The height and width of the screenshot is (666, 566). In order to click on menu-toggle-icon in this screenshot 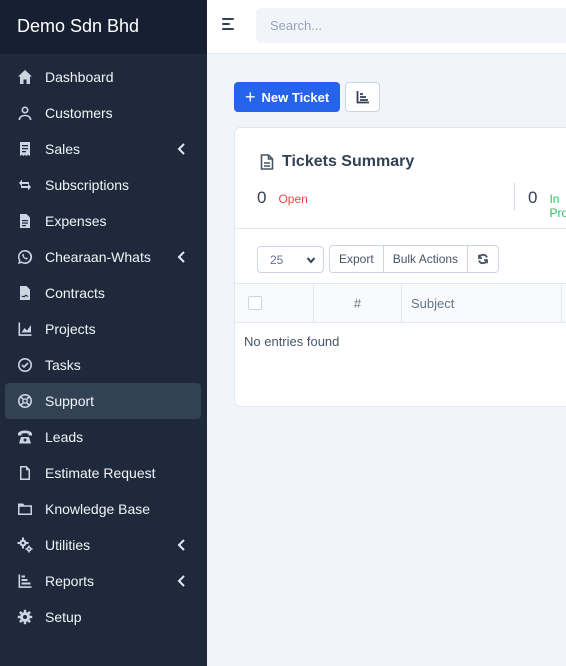, I will do `click(229, 25)`.